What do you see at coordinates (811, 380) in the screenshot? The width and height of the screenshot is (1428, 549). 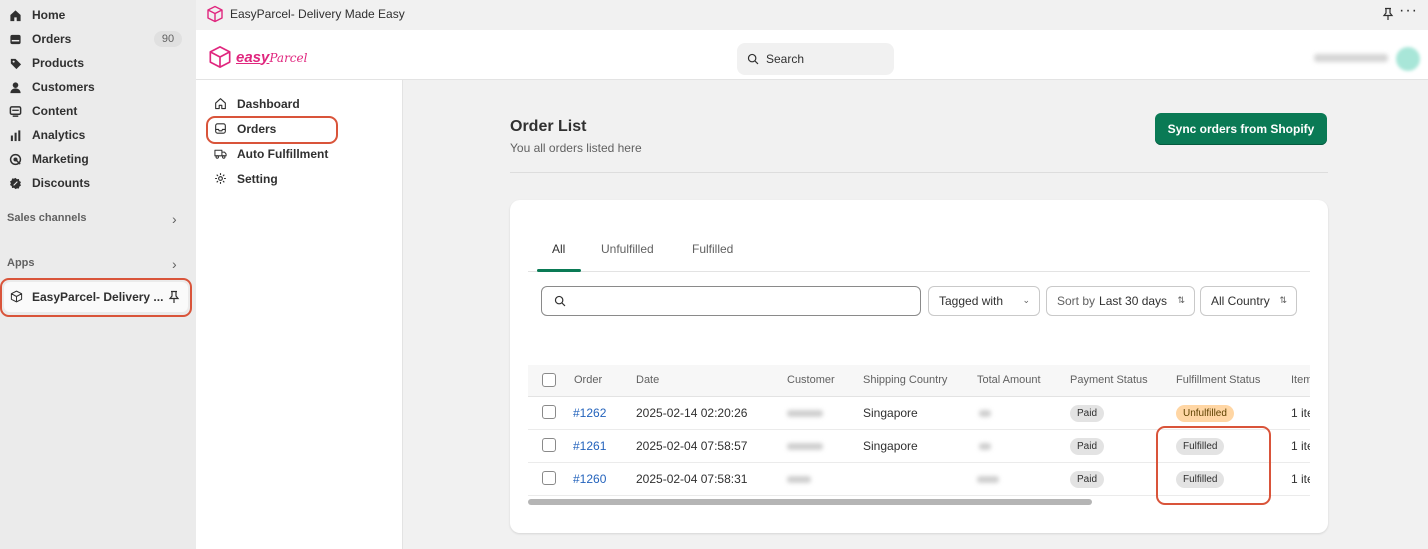 I see `col-customer: Customer` at bounding box center [811, 380].